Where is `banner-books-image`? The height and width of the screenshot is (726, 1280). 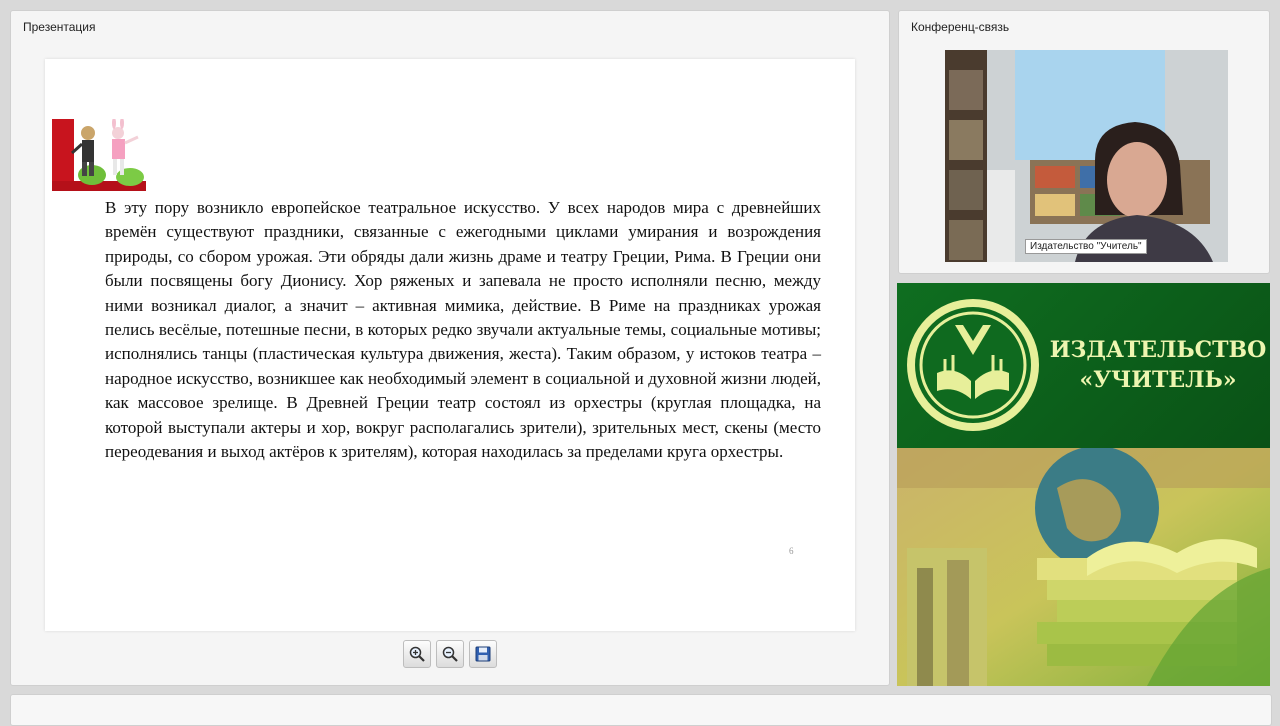 banner-books-image is located at coordinates (1083, 566).